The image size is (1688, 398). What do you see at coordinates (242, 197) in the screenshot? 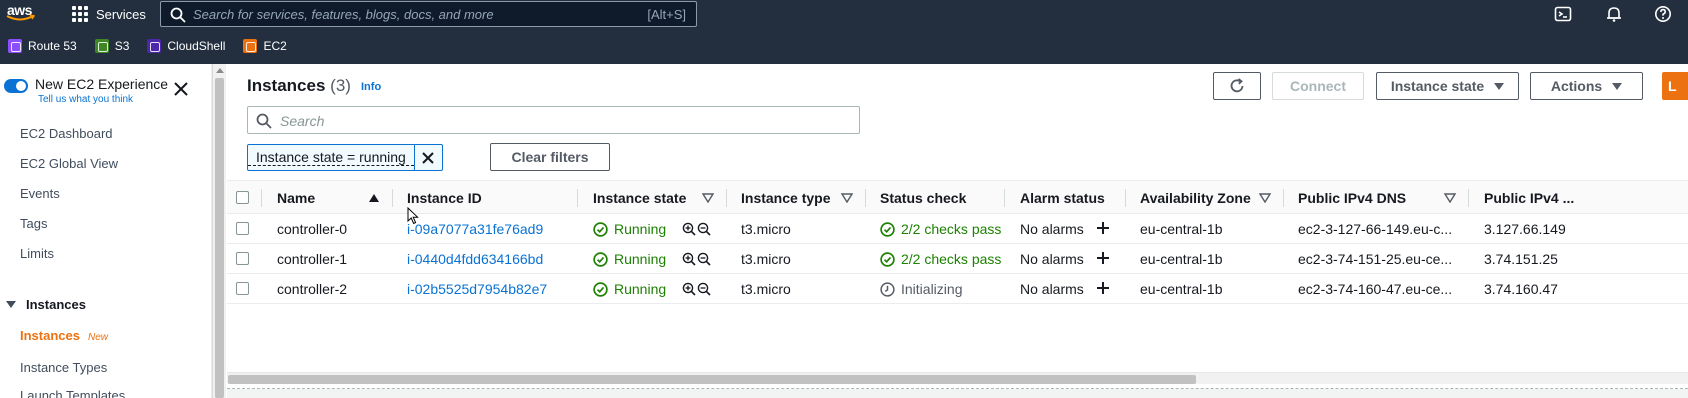
I see `select-all-checkbox` at bounding box center [242, 197].